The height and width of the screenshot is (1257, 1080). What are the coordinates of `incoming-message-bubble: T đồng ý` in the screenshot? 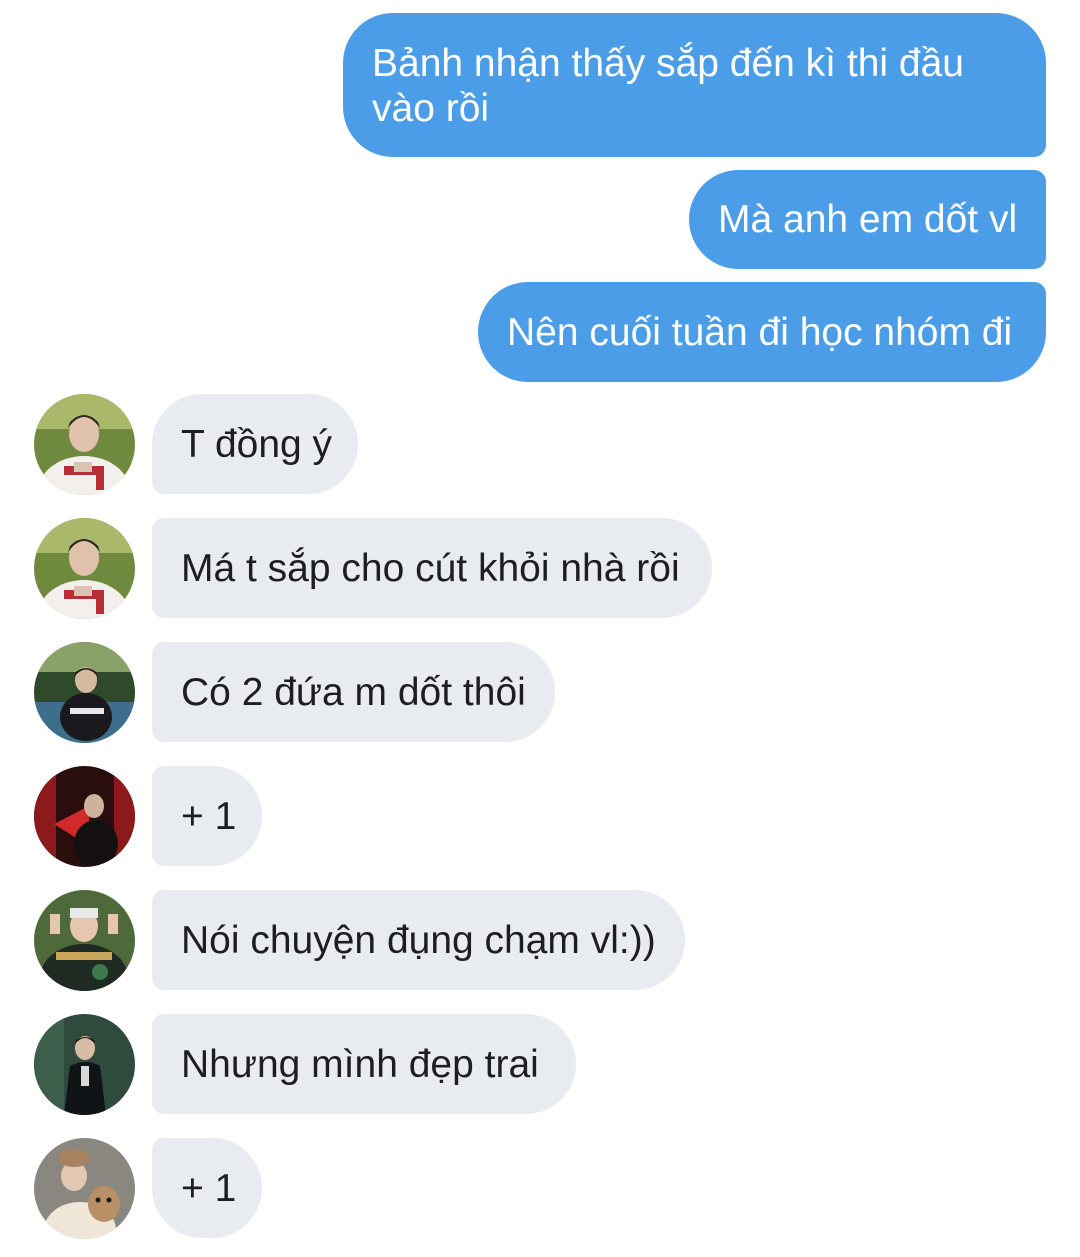 It's located at (255, 444).